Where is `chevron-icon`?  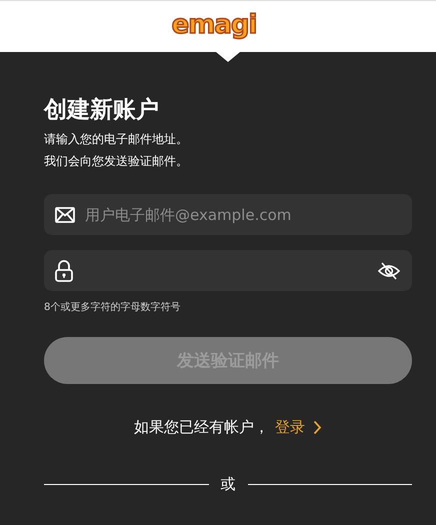 chevron-icon is located at coordinates (317, 427).